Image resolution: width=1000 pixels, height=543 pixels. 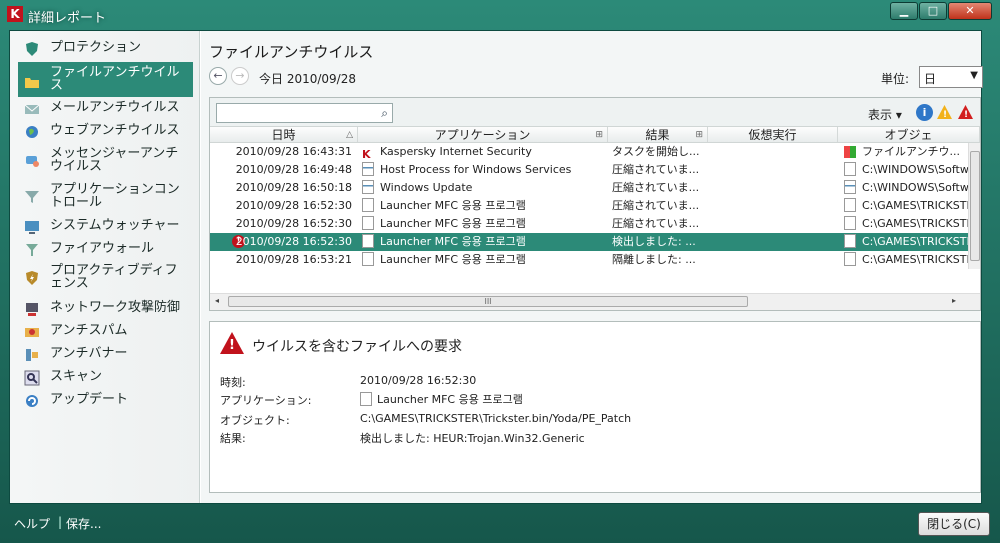 I want to click on sidebar-item-label: プロアクティブディフェンス, so click(x=114, y=277).